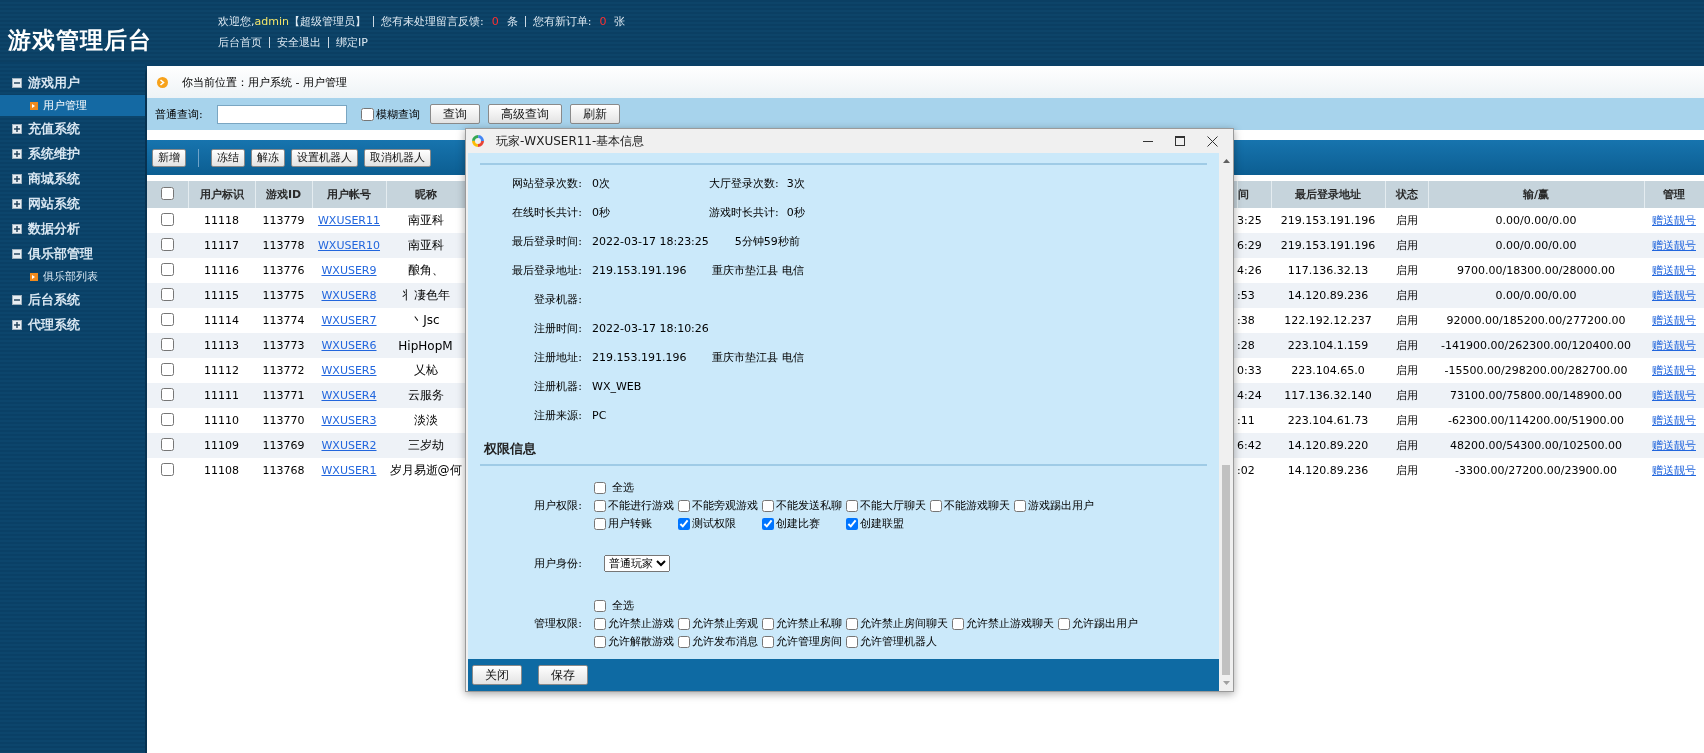 The image size is (1704, 753). What do you see at coordinates (348, 220) in the screenshot?
I see `account-link: WXUSER11` at bounding box center [348, 220].